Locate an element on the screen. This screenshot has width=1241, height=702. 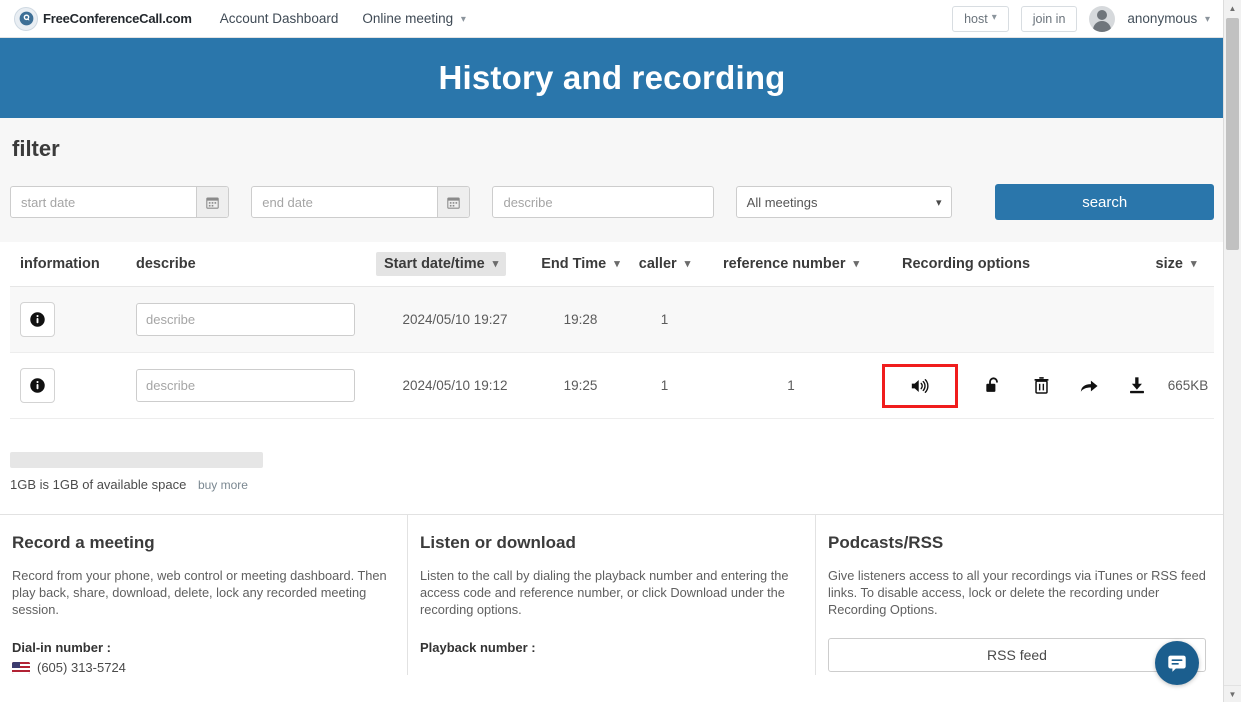
buy-more-link: buy more is located at coordinates (223, 485).